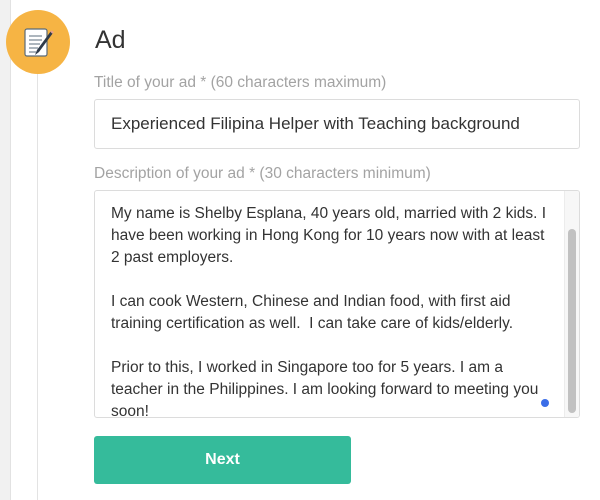 This screenshot has width=600, height=500. Describe the element at coordinates (5, 250) in the screenshot. I see `left-panel-edge` at that location.